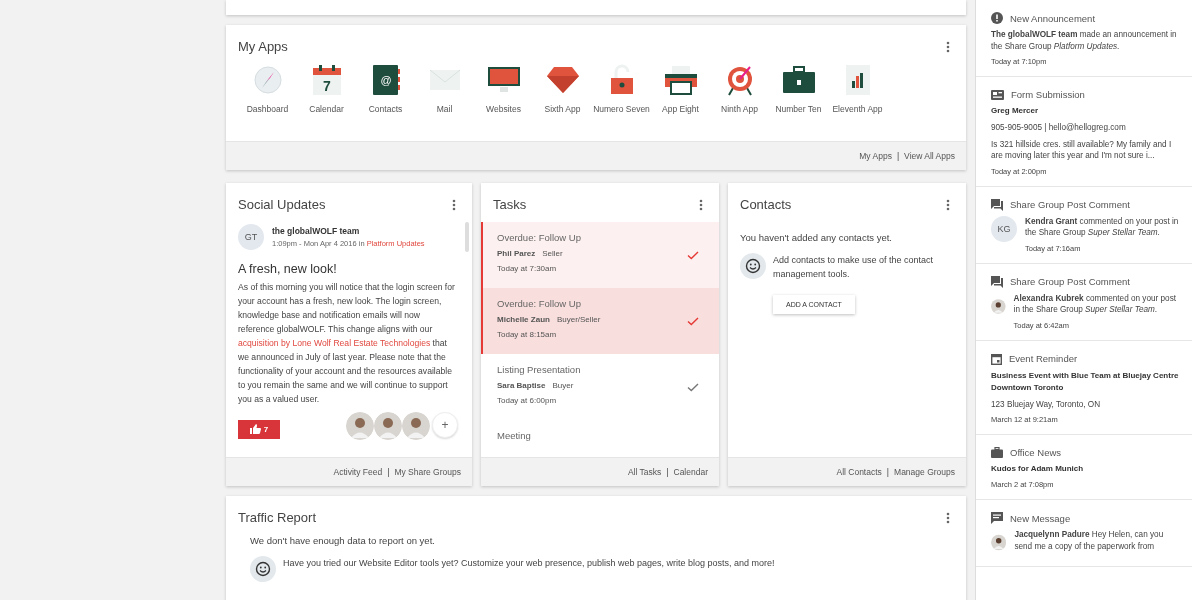 Image resolution: width=1192 pixels, height=600 pixels. I want to click on calendar-icon, so click(996, 358).